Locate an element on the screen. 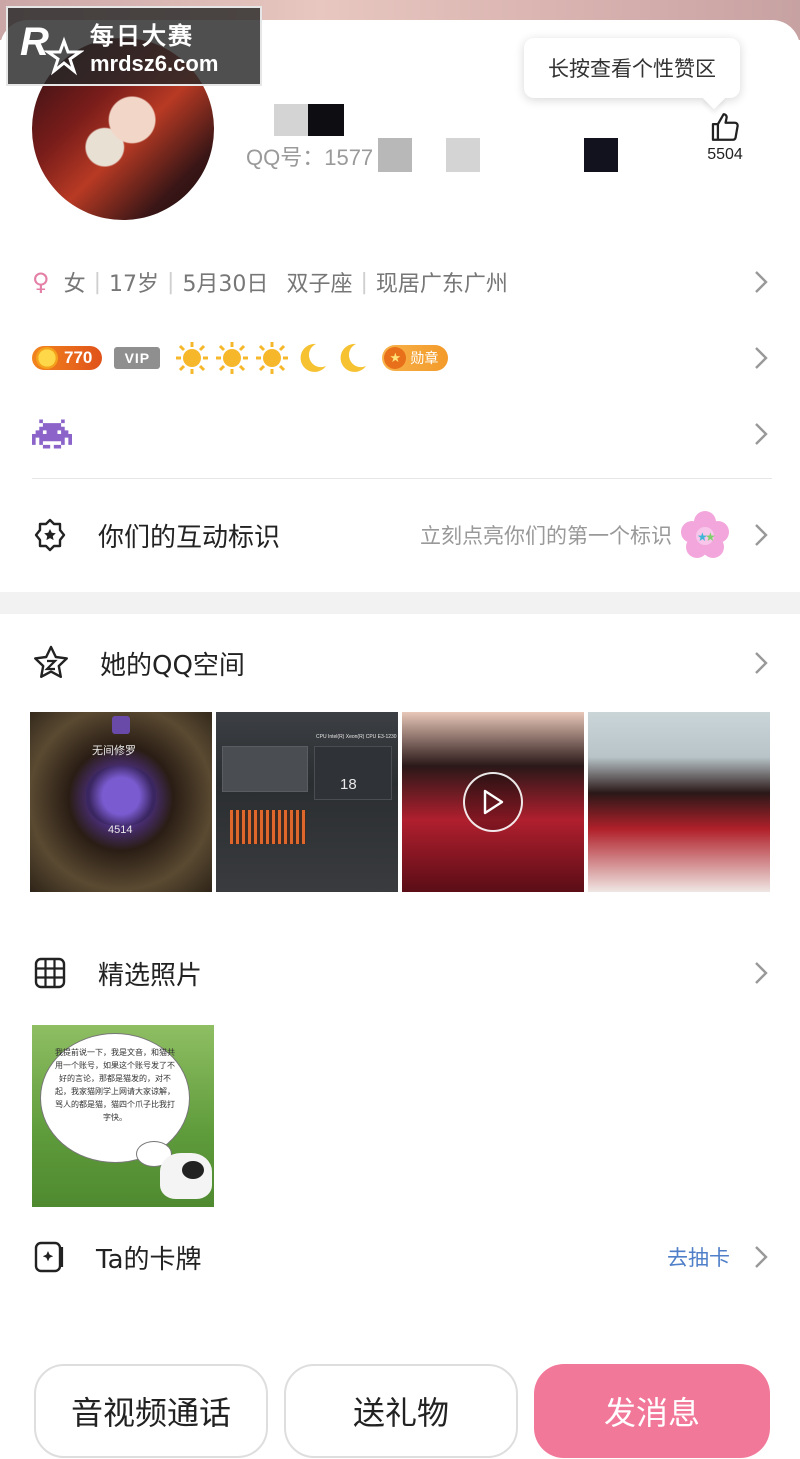  interaction-title: 你们的互动标识 is located at coordinates (189, 537).